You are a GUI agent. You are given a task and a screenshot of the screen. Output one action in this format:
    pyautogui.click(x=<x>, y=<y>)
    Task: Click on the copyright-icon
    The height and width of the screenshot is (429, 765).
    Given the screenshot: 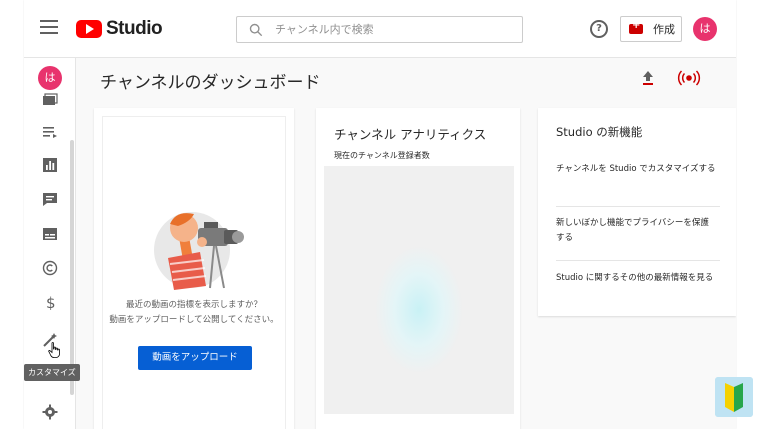 What is the action you would take?
    pyautogui.click(x=50, y=268)
    